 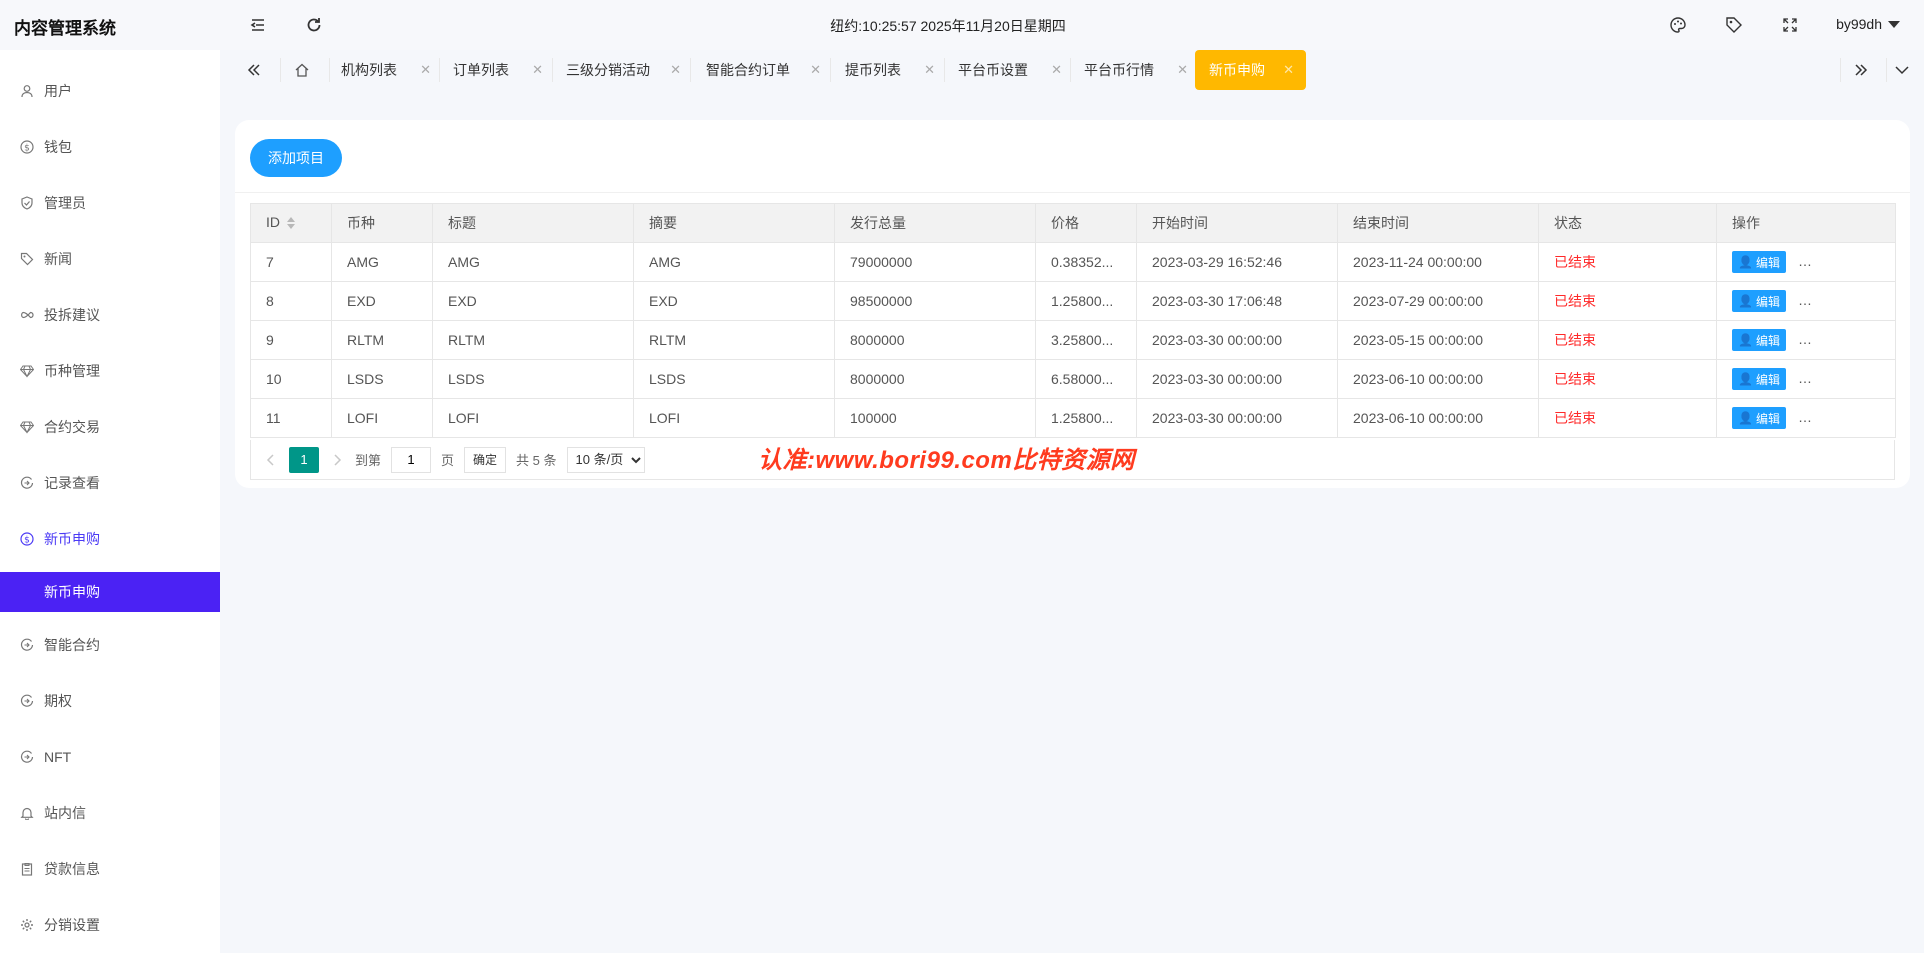 I want to click on tab-label: 订单列表, so click(x=481, y=70).